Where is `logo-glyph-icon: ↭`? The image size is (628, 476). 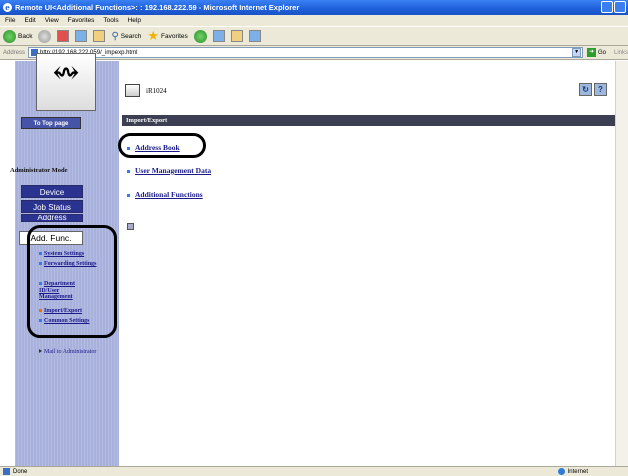
logo-glyph-icon: ↭ is located at coordinates (66, 72).